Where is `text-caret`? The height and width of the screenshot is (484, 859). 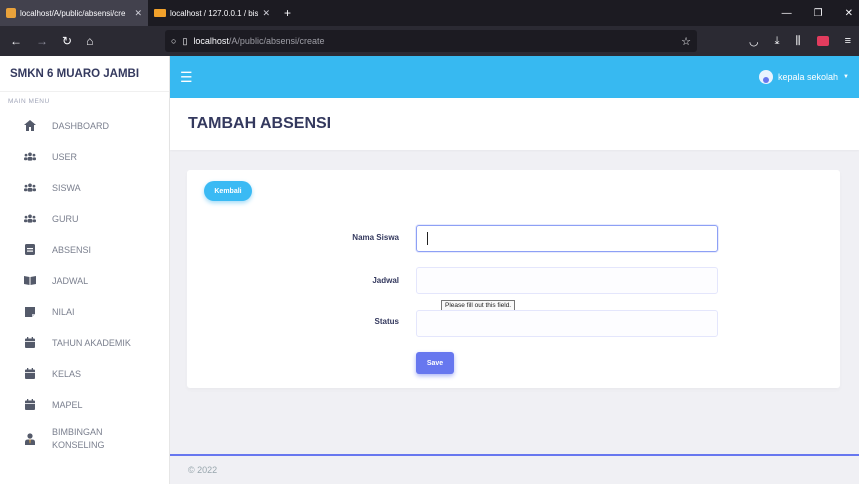
text-caret is located at coordinates (427, 238).